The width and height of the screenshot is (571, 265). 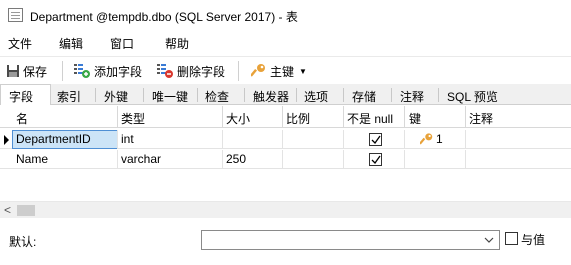 What do you see at coordinates (236, 159) in the screenshot?
I see `cell-size: 250` at bounding box center [236, 159].